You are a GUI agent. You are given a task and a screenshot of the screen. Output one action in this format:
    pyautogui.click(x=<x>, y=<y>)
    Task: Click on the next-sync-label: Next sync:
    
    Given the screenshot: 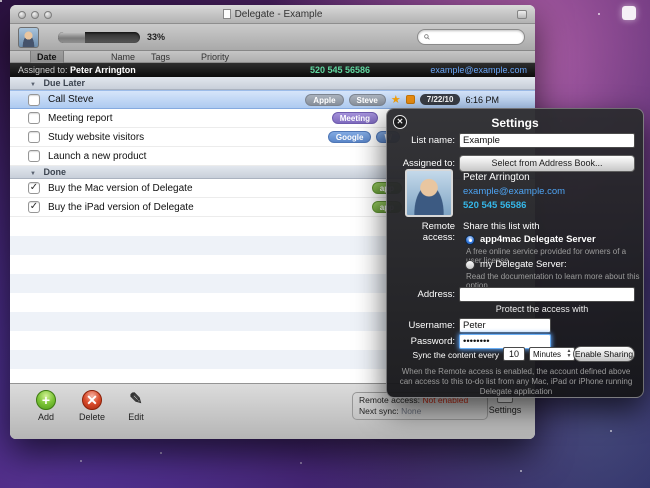 What is the action you would take?
    pyautogui.click(x=379, y=411)
    